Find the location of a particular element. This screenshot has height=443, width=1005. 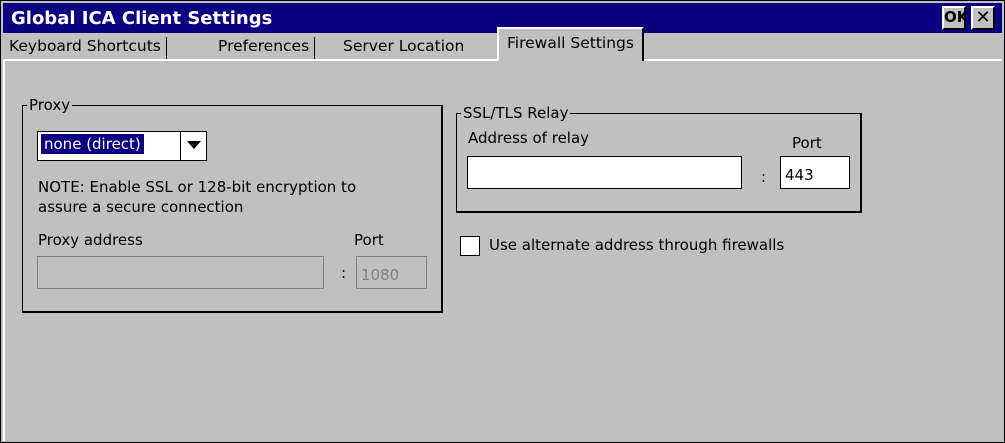

alternate-address-label: Use alternate address through firewalls is located at coordinates (636, 245).